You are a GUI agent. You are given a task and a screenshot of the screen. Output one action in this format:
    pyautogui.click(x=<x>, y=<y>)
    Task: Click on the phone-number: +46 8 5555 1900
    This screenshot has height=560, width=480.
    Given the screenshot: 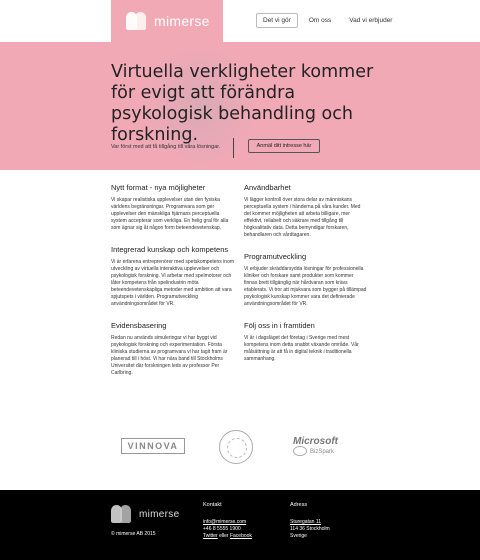 What is the action you would take?
    pyautogui.click(x=222, y=529)
    